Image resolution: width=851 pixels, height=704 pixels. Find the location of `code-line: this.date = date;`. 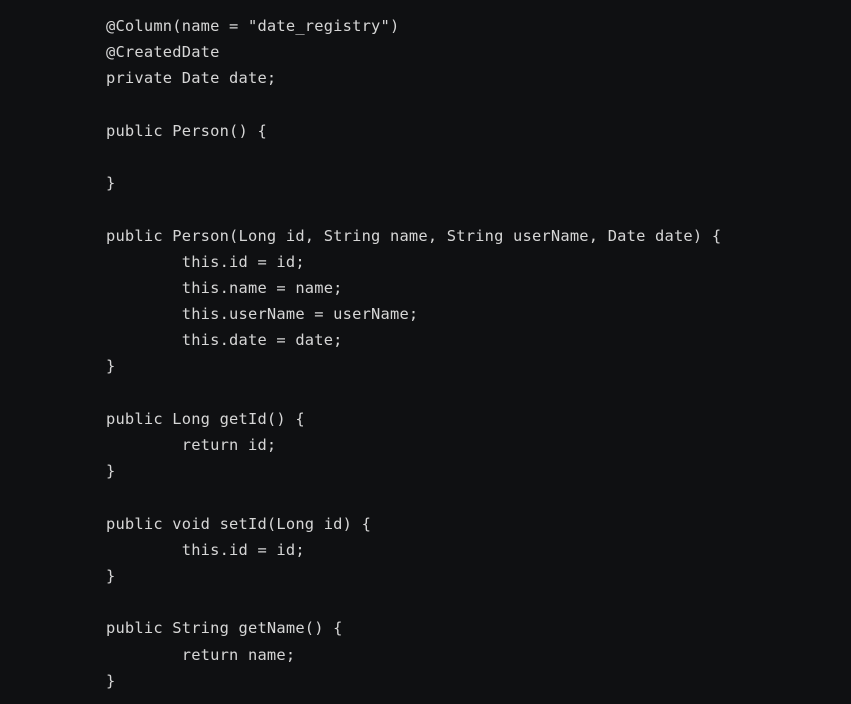

code-line: this.date = date; is located at coordinates (224, 340).